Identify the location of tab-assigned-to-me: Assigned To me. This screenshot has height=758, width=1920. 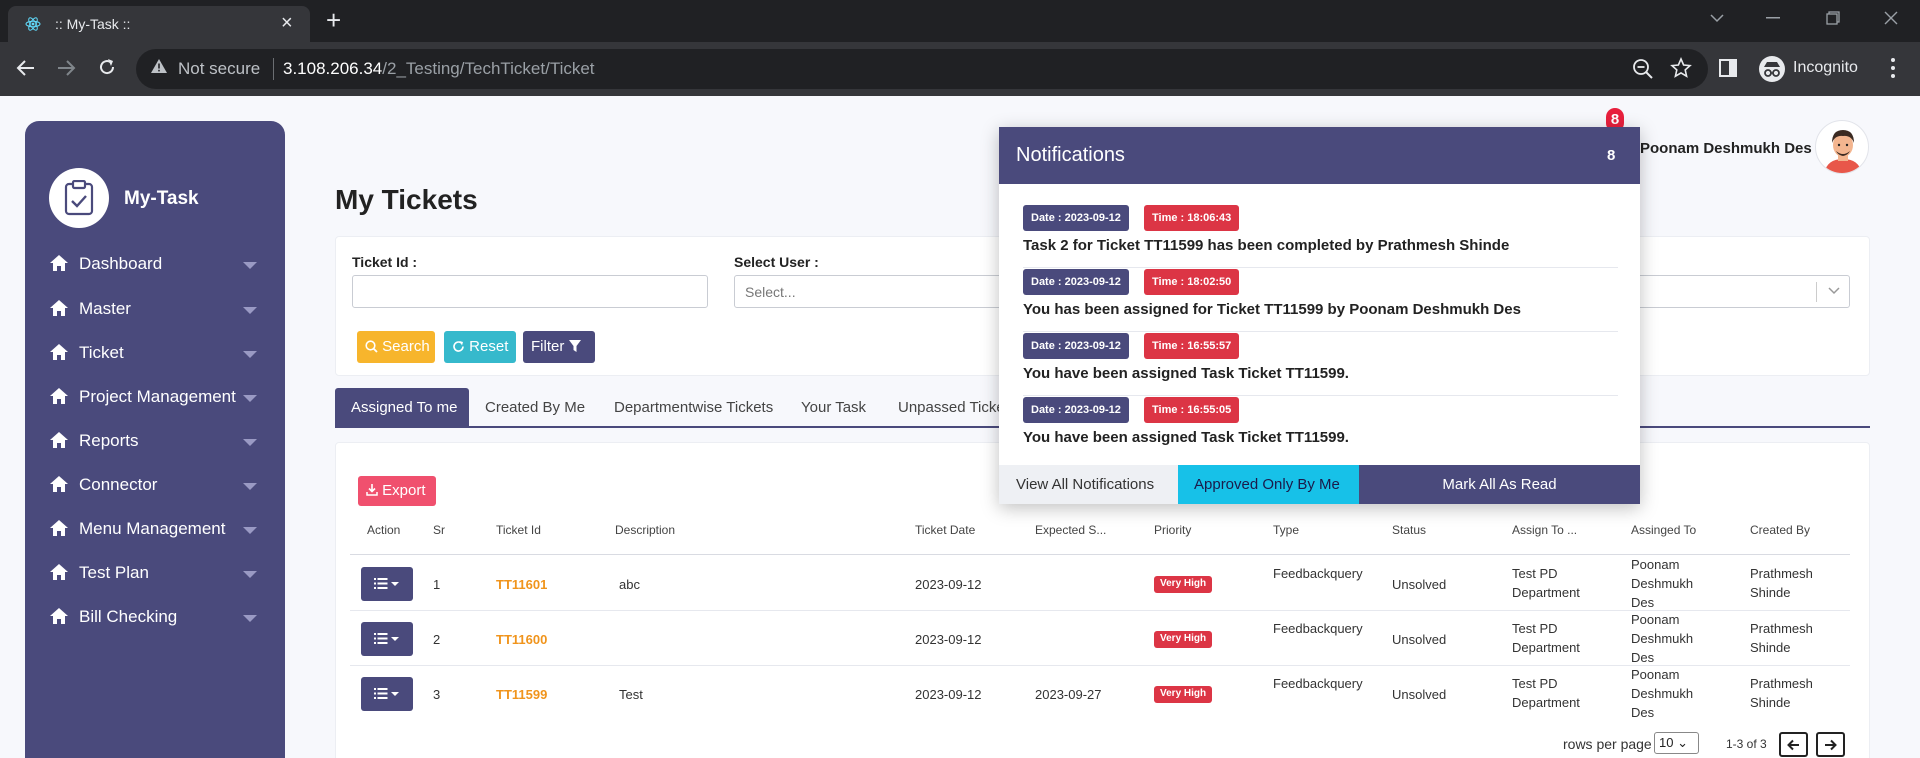
(402, 407).